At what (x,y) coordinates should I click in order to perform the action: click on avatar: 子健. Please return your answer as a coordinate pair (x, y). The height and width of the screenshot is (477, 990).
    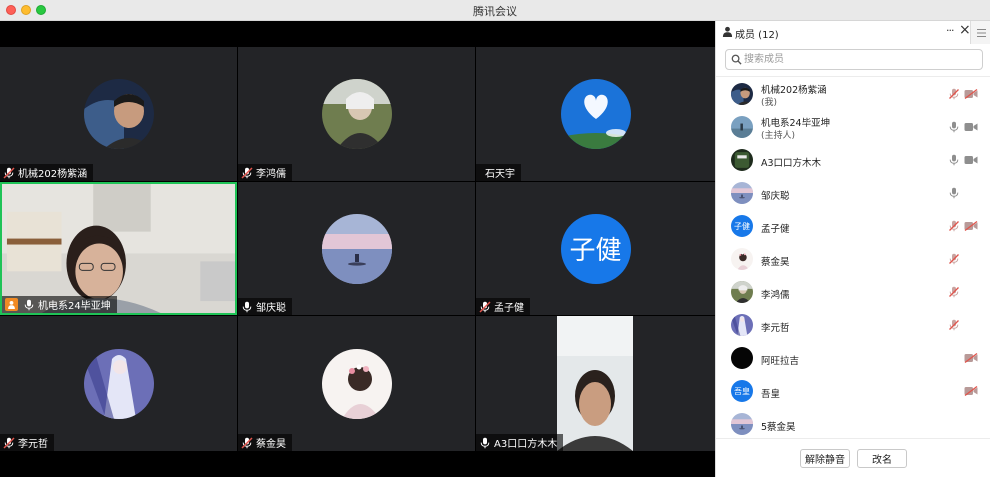
    Looking at the image, I should click on (595, 248).